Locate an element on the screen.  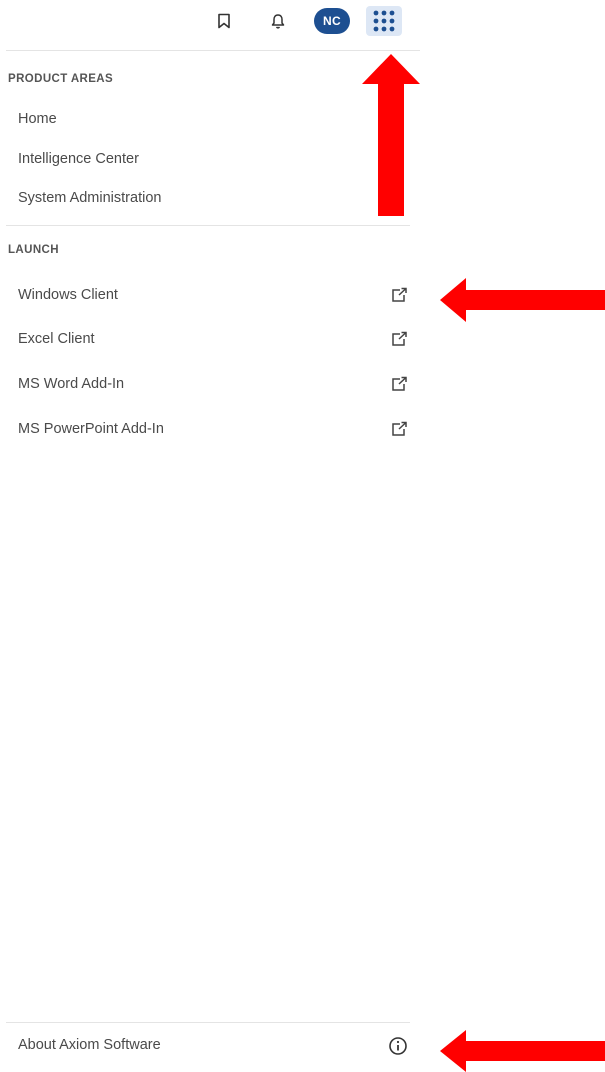
menu-item-label: Intelligence Center is located at coordinates (78, 159).